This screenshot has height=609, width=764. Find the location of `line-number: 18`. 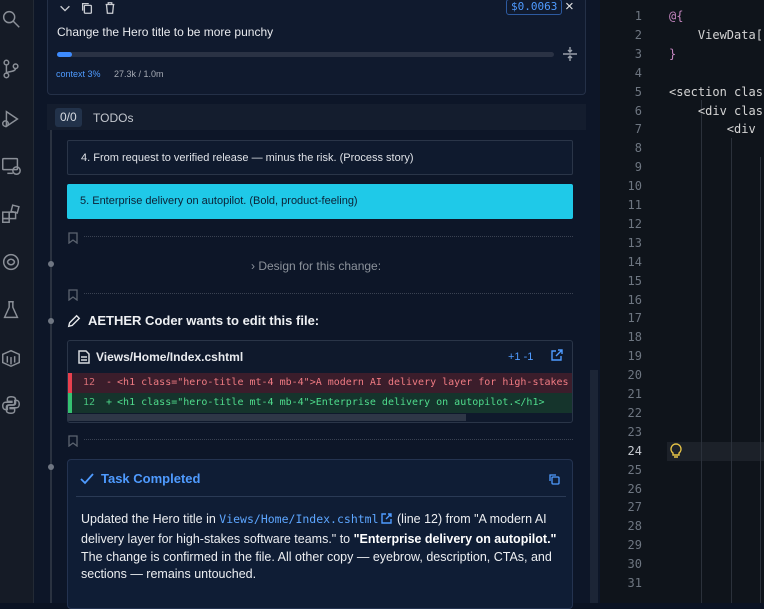

line-number: 18 is located at coordinates (634, 337).